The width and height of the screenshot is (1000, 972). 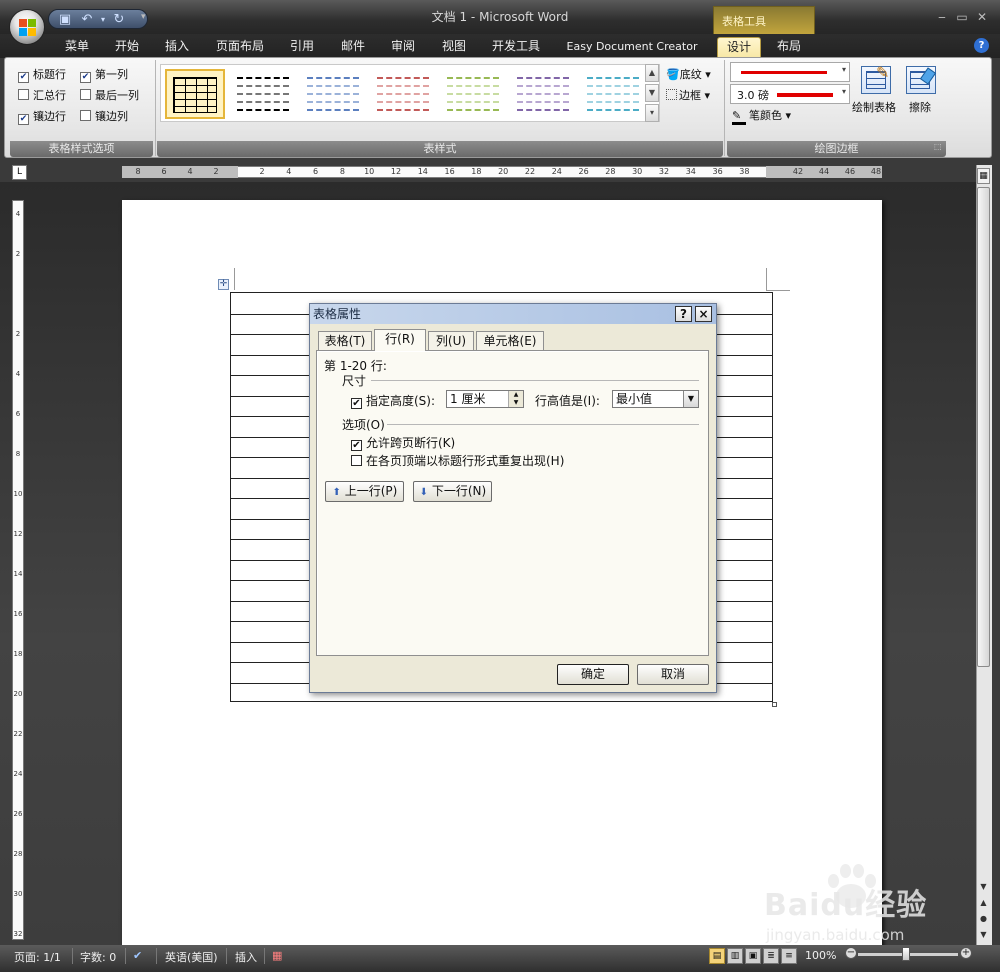 I want to click on previous-row-button: ⬆ 上一行(P), so click(x=364, y=491).